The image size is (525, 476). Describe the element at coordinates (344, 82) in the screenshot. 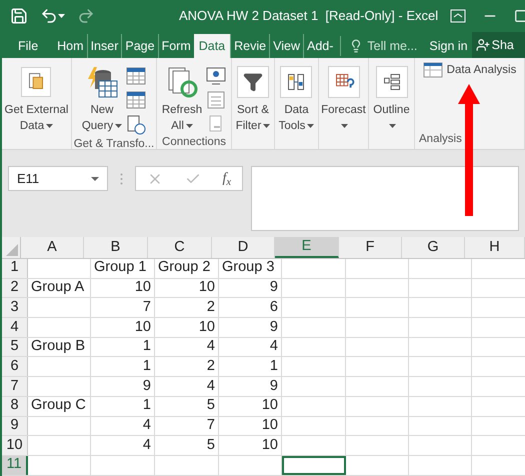

I see `forecast-sheet-icon` at that location.